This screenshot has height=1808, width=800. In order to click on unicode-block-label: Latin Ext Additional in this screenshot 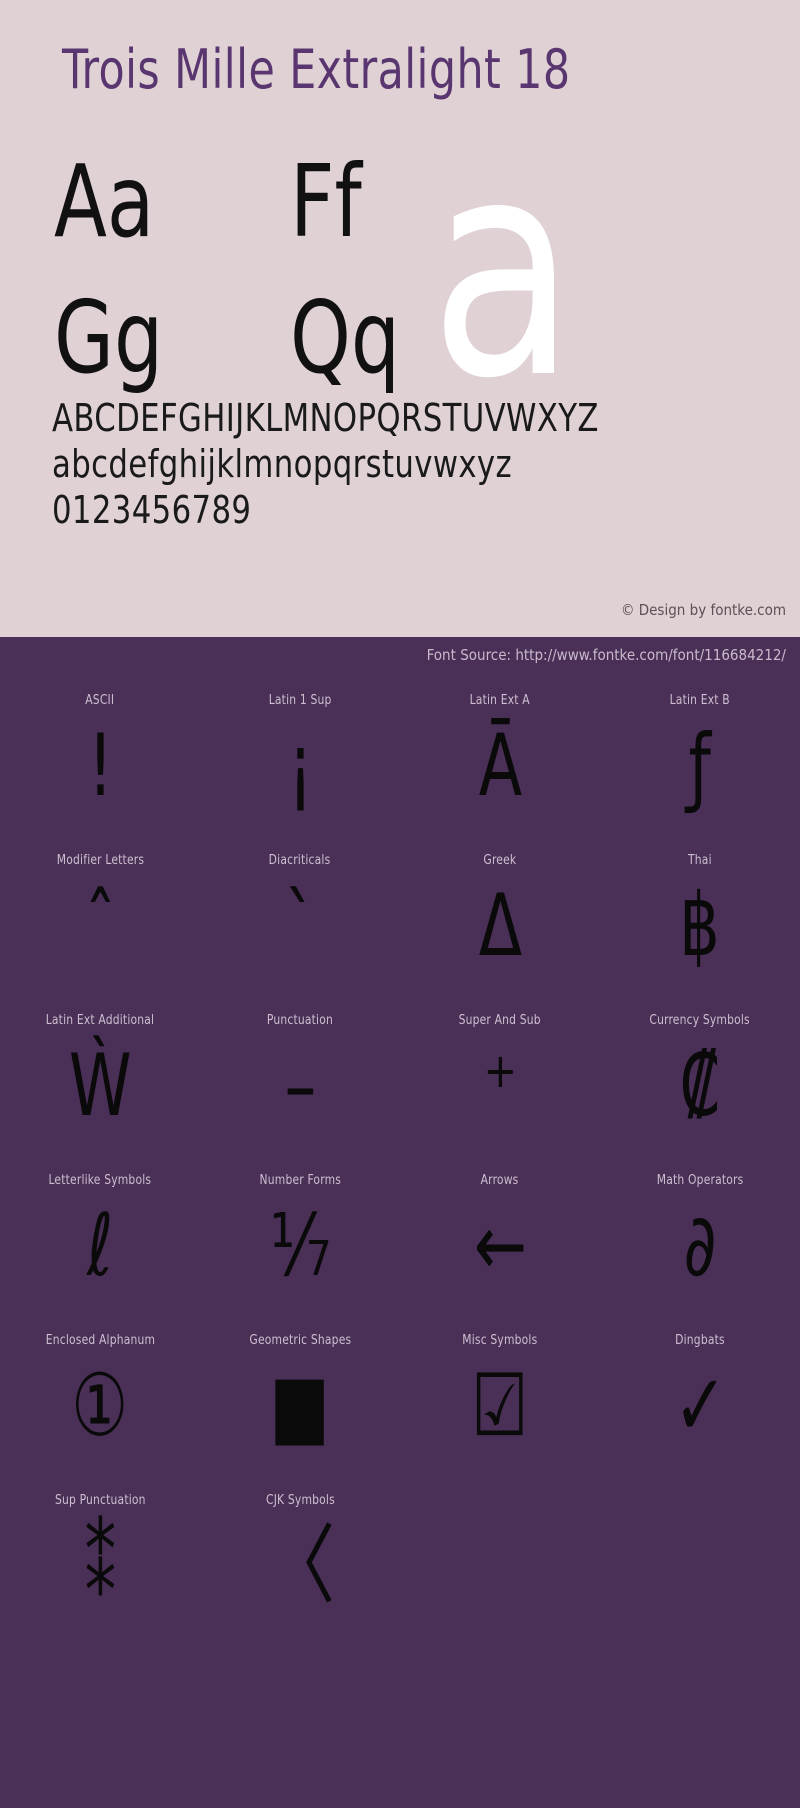, I will do `click(100, 1020)`.